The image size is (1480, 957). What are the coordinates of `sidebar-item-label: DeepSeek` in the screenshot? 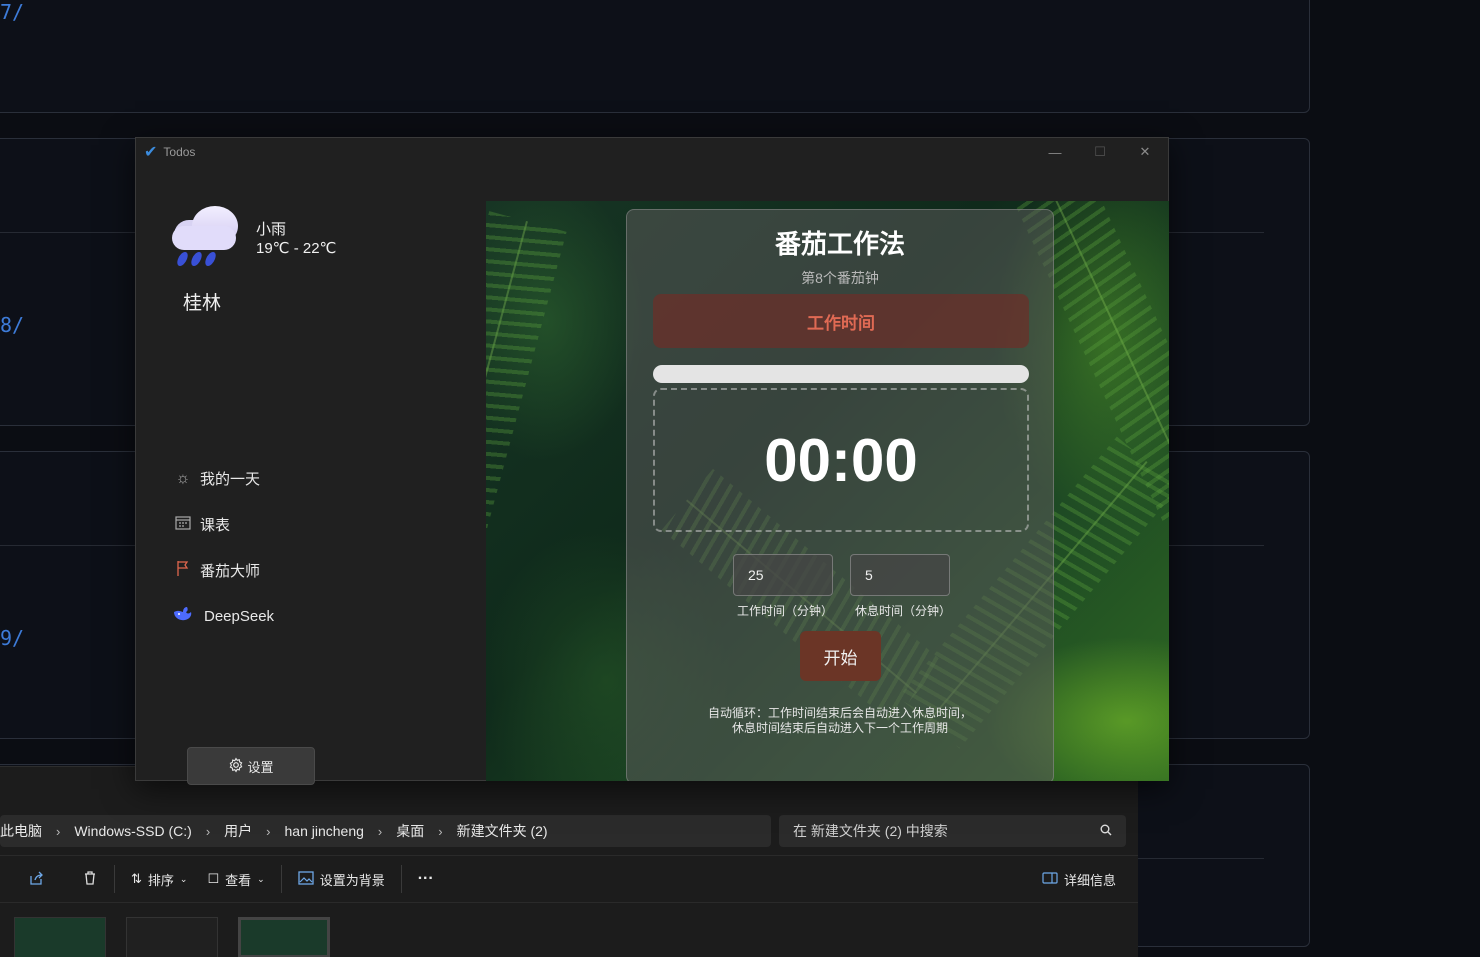 It's located at (239, 616).